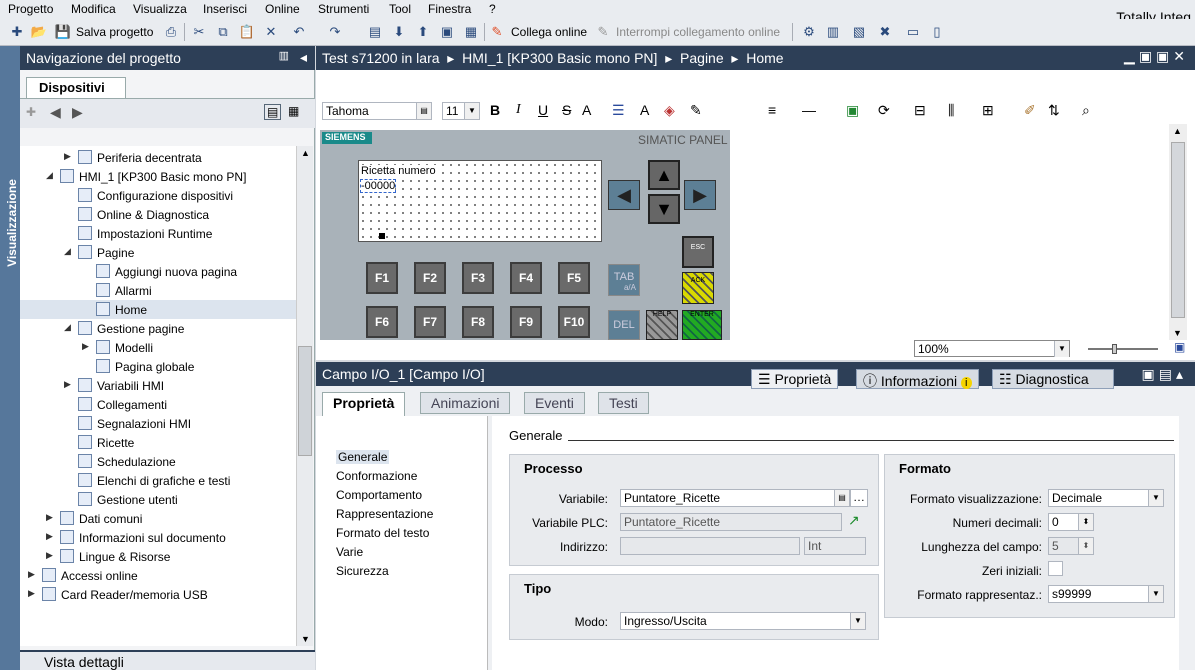 Image resolution: width=1195 pixels, height=670 pixels. Describe the element at coordinates (158, 252) in the screenshot. I see `tree-item: ◢ Pagine` at that location.